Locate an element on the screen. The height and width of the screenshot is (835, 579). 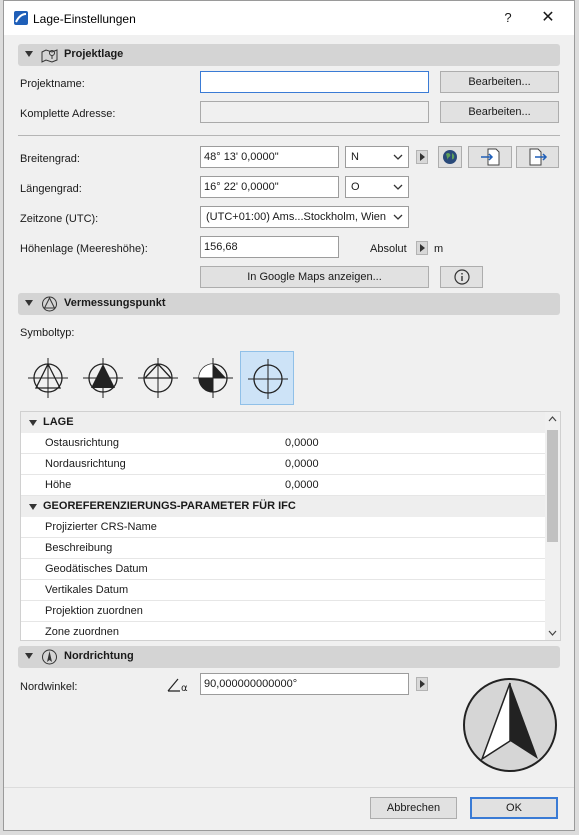
laengengrad-input: 16° 22' 0,0000" is located at coordinates (269, 187).